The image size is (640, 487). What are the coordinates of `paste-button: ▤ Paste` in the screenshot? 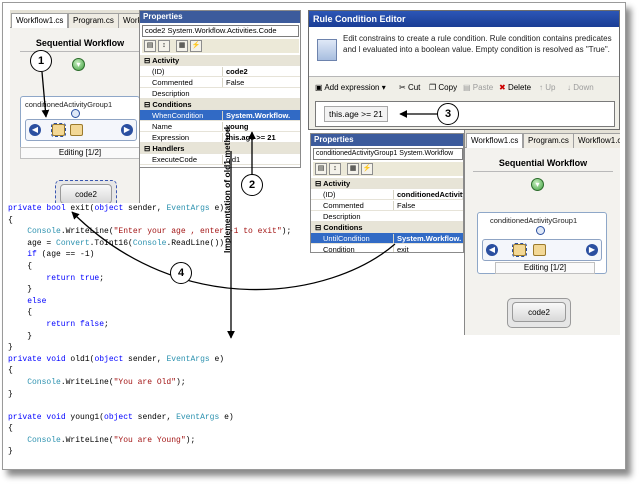 It's located at (478, 87).